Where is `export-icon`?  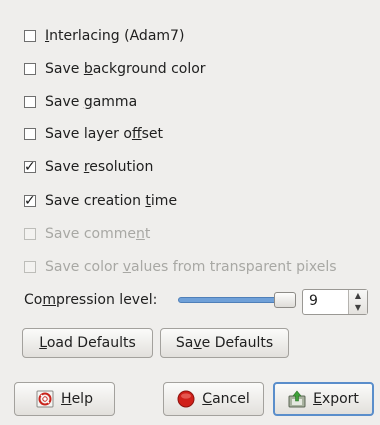 export-icon is located at coordinates (297, 399).